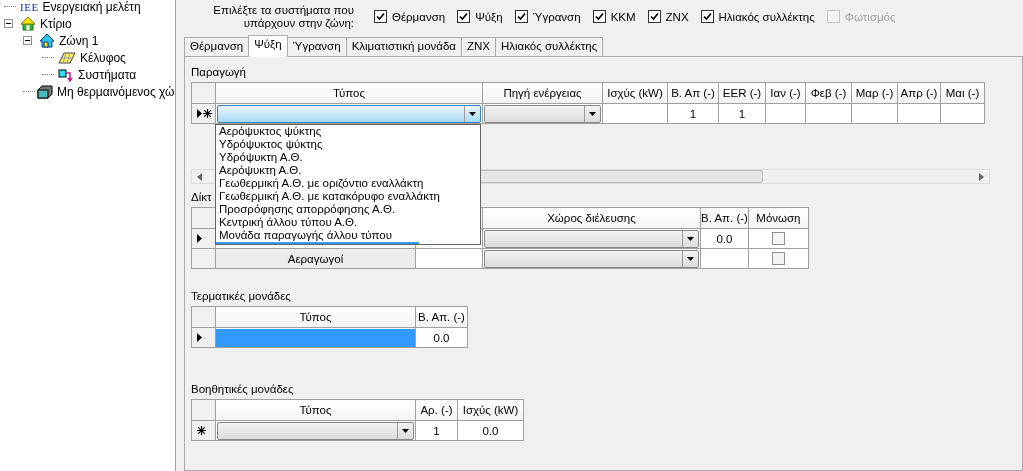 The height and width of the screenshot is (471, 1023). What do you see at coordinates (200, 176) in the screenshot?
I see `scroll-left-icon` at bounding box center [200, 176].